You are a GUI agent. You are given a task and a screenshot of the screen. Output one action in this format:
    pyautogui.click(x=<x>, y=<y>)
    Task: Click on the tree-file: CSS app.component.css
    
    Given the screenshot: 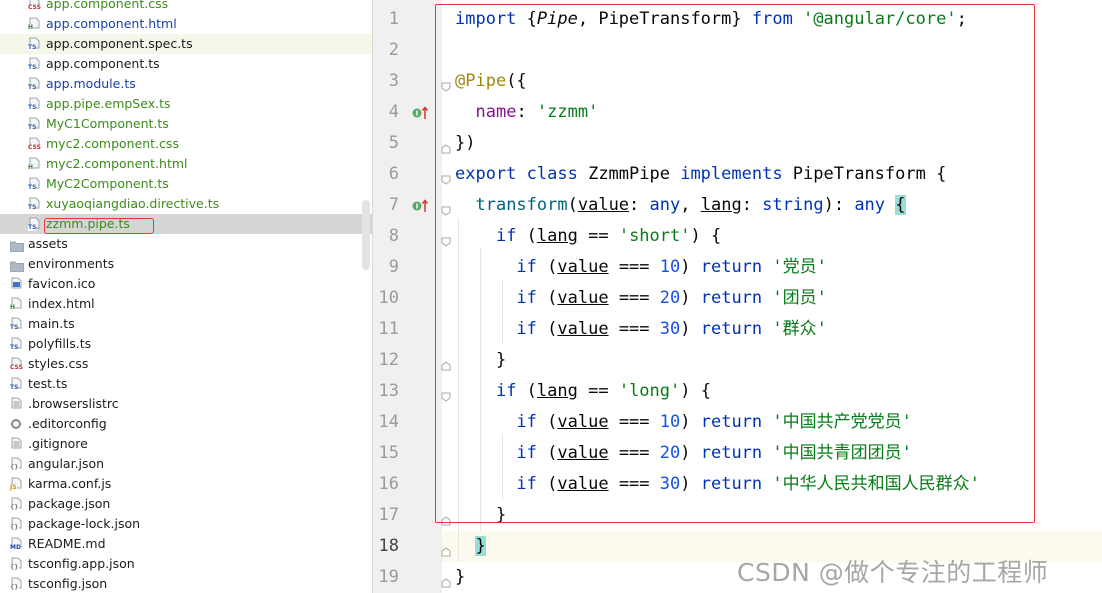 What is the action you would take?
    pyautogui.click(x=186, y=7)
    